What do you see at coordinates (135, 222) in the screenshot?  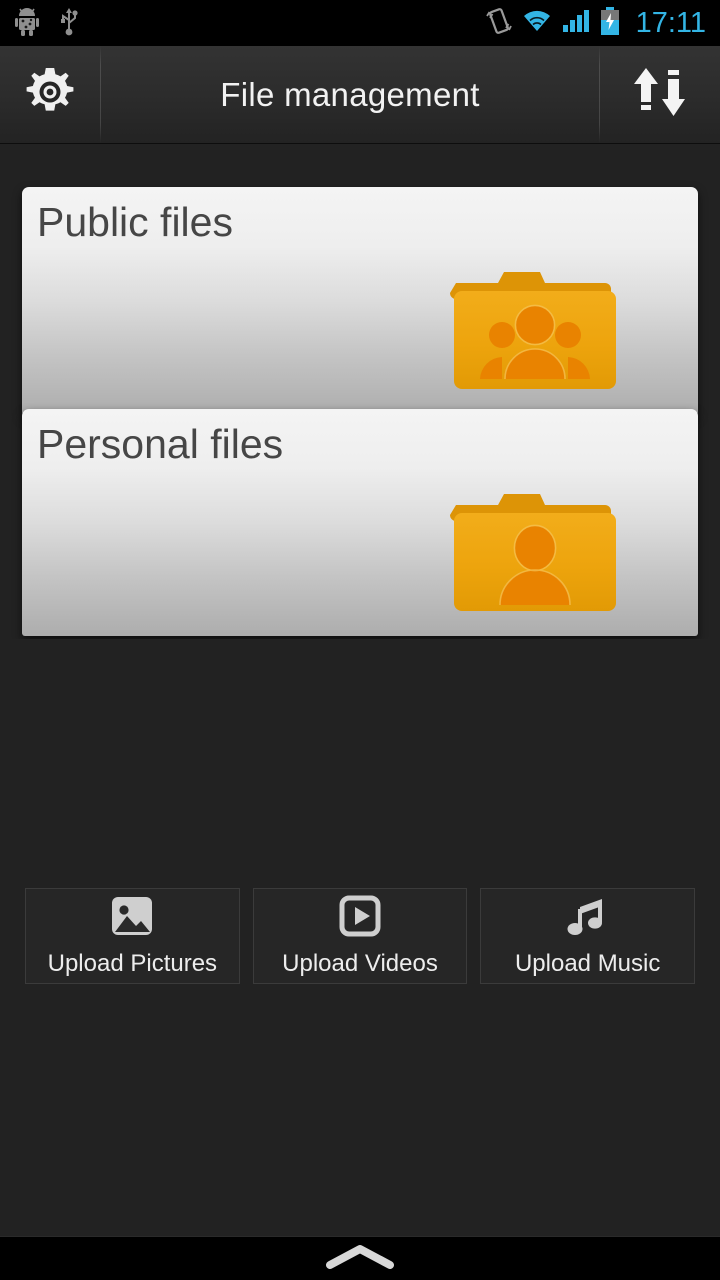 I see `card-title: Public files` at bounding box center [135, 222].